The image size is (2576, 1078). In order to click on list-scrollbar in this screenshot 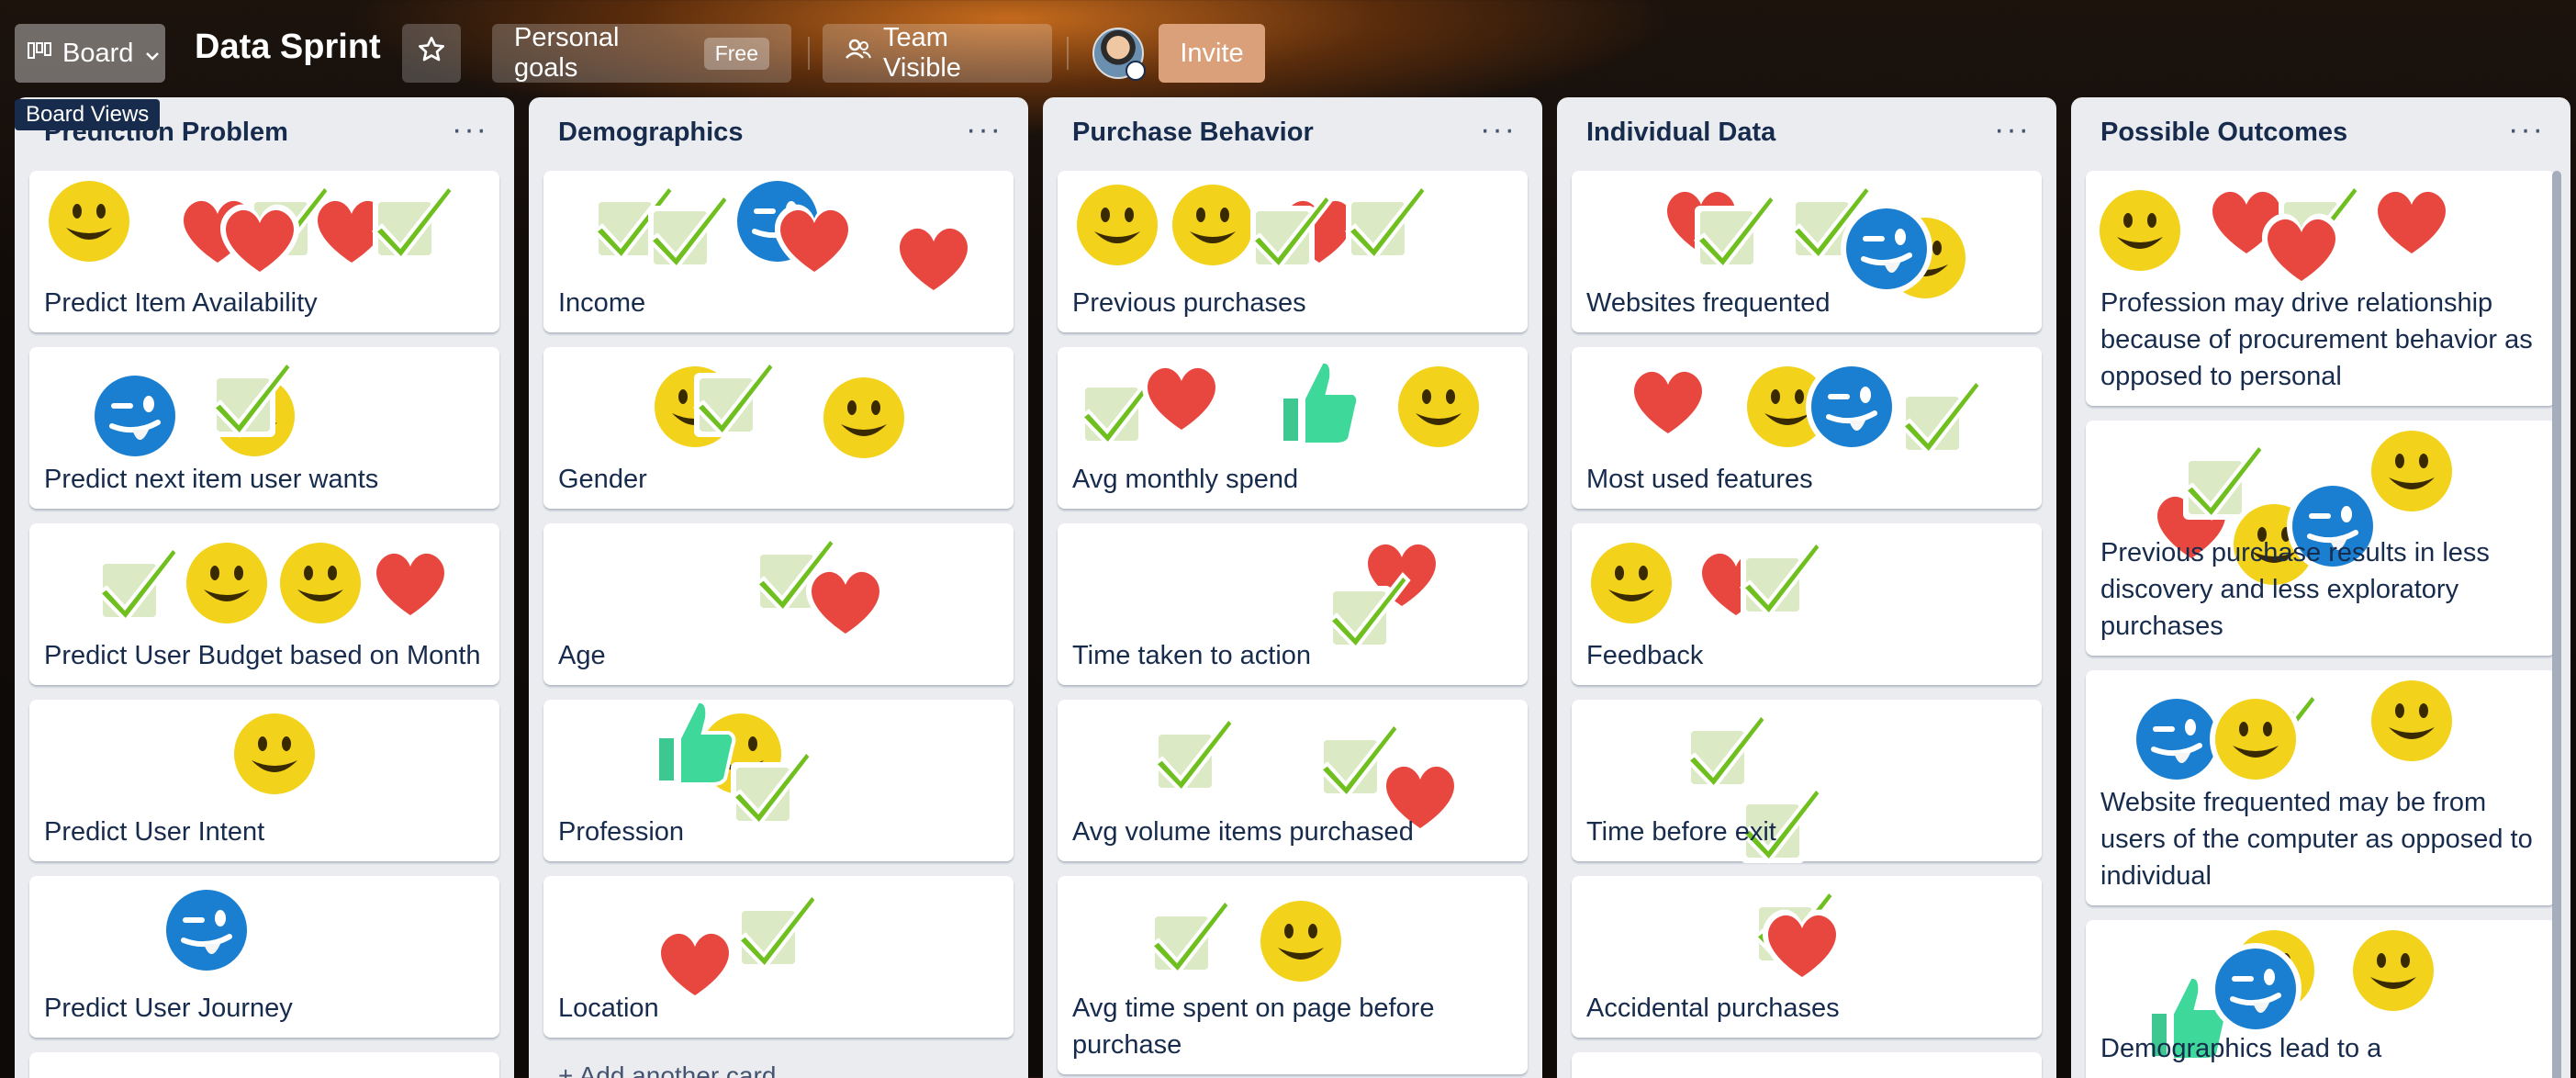, I will do `click(2556, 624)`.